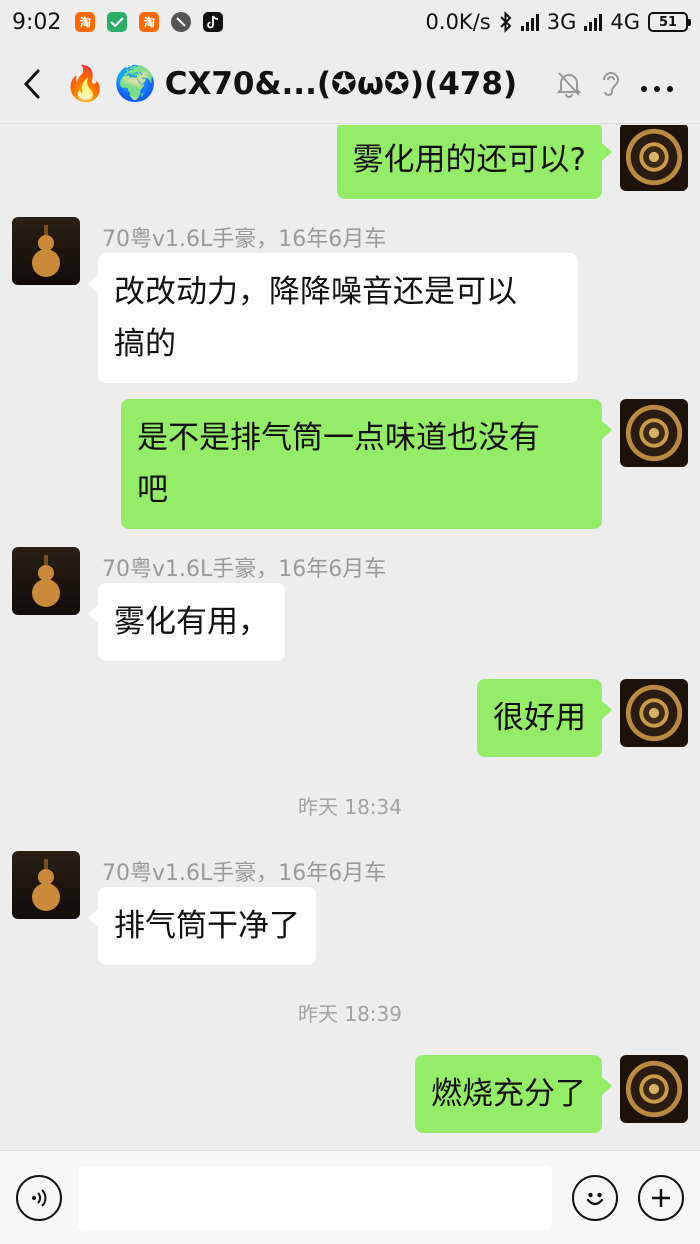  I want to click on fire-icon: 🔥, so click(85, 83).